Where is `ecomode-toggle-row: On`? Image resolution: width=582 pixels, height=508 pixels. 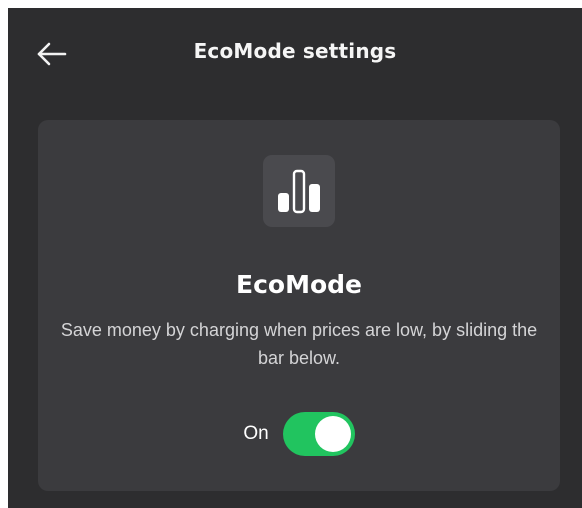
ecomode-toggle-row: On is located at coordinates (299, 434).